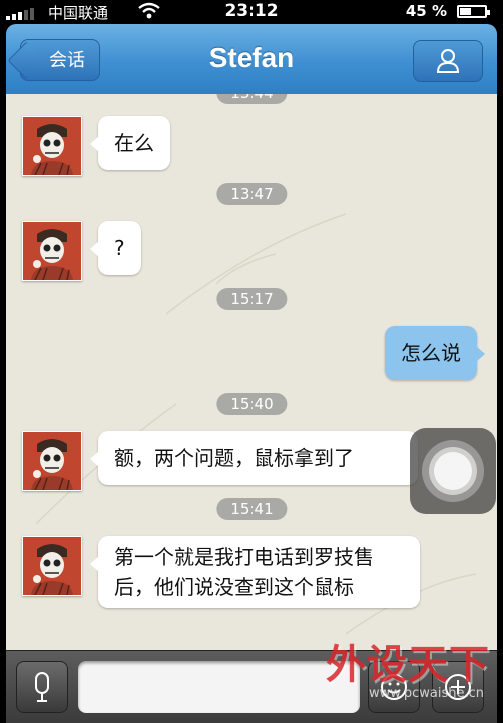 The width and height of the screenshot is (503, 723). Describe the element at coordinates (252, 509) in the screenshot. I see `timestamp: 15:41` at that location.